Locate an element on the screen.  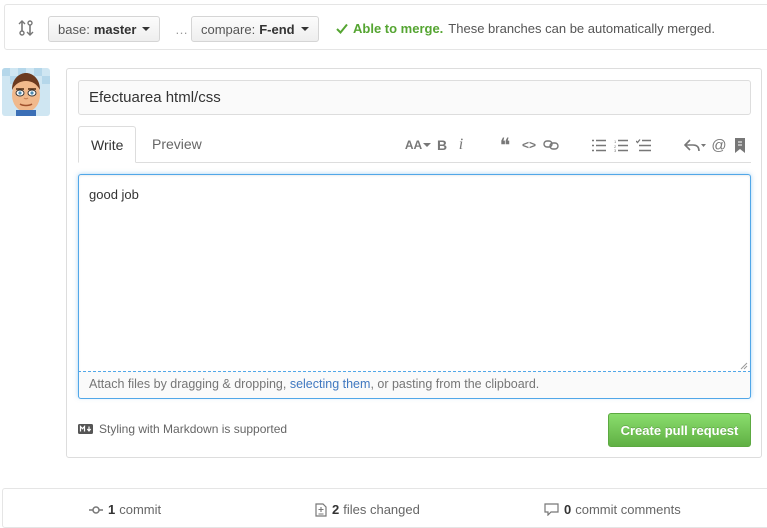
bold-button: B is located at coordinates (442, 145).